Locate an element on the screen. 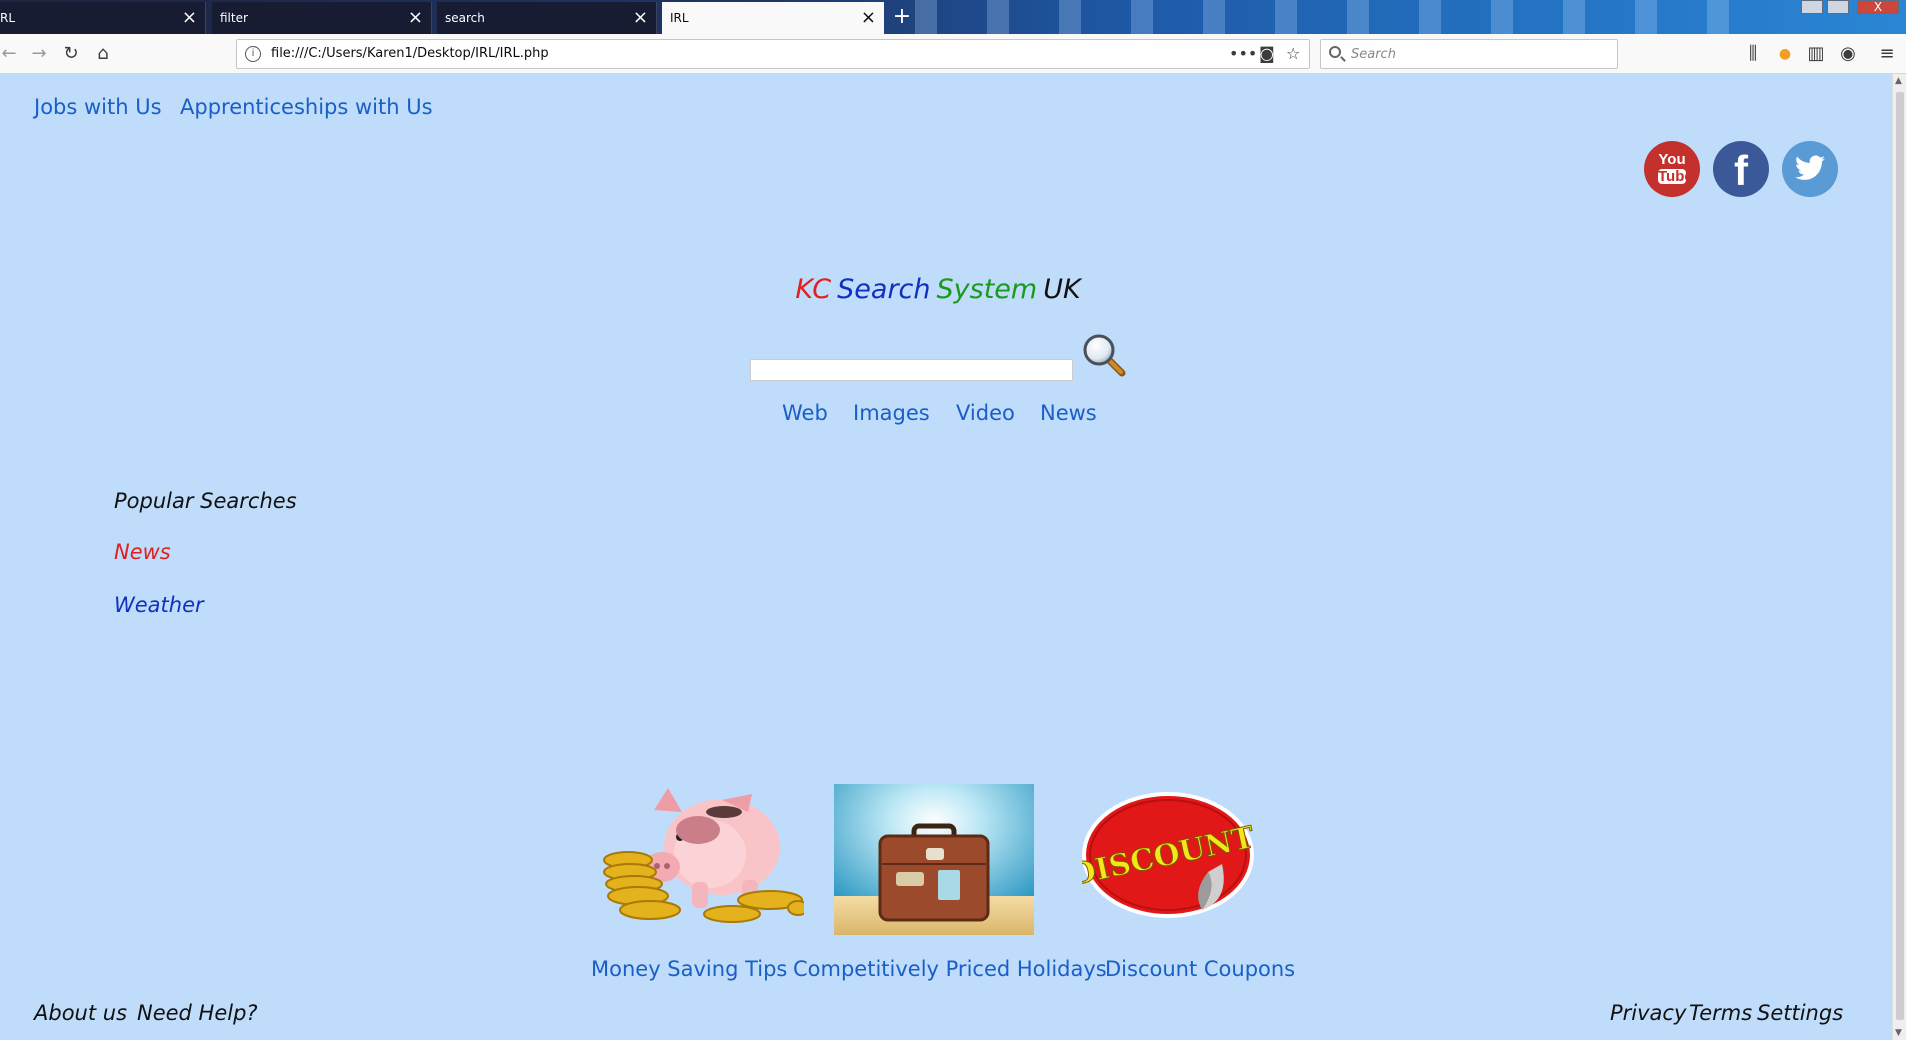 This screenshot has height=1040, width=1906. tab-label: RL is located at coordinates (8, 18).